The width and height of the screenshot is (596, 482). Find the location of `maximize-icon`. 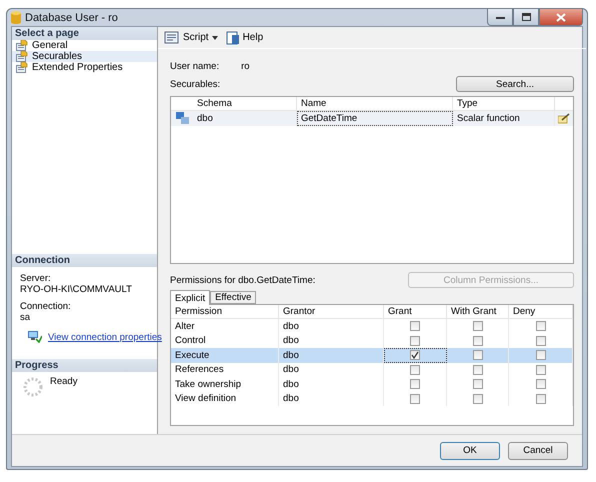

maximize-icon is located at coordinates (526, 17).